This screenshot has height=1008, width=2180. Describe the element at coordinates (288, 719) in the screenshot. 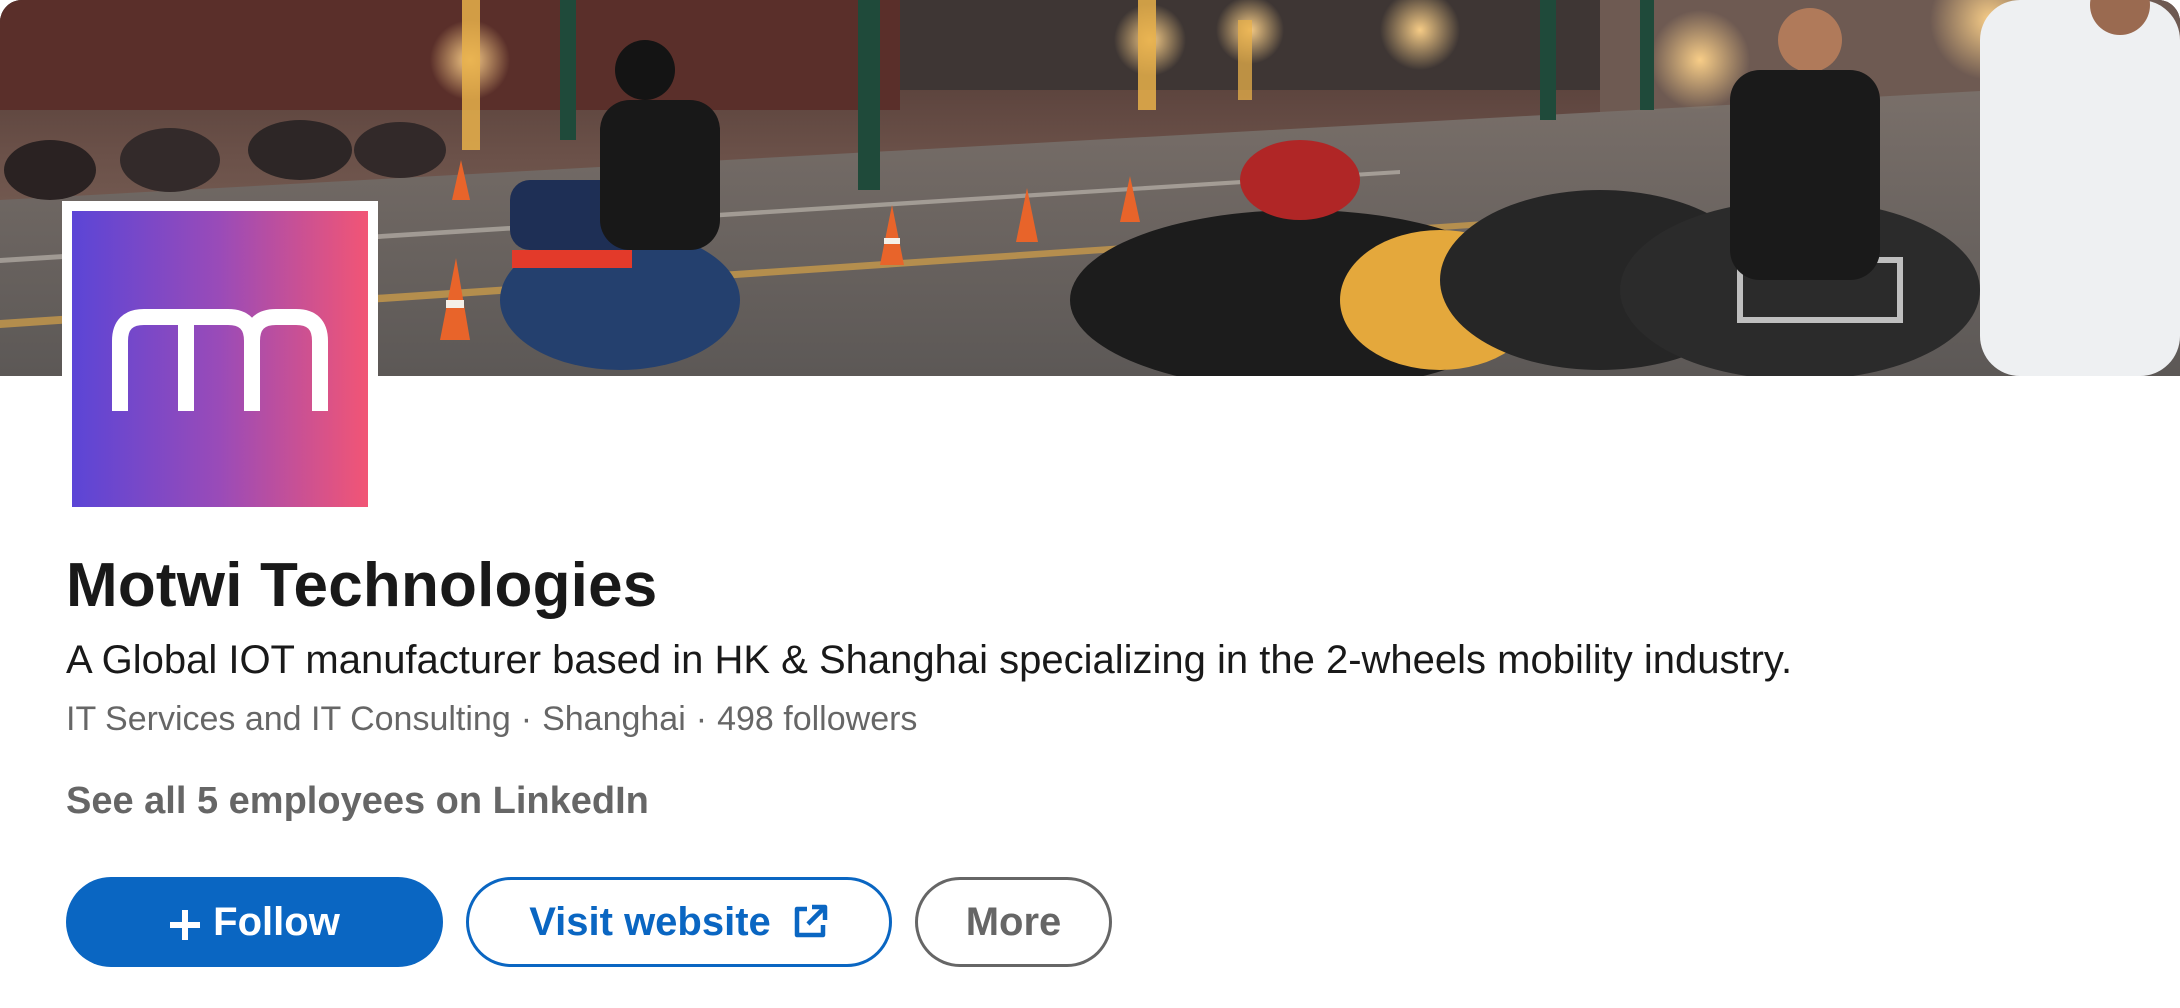

I see `company-industry: IT Services and IT Consulting` at that location.